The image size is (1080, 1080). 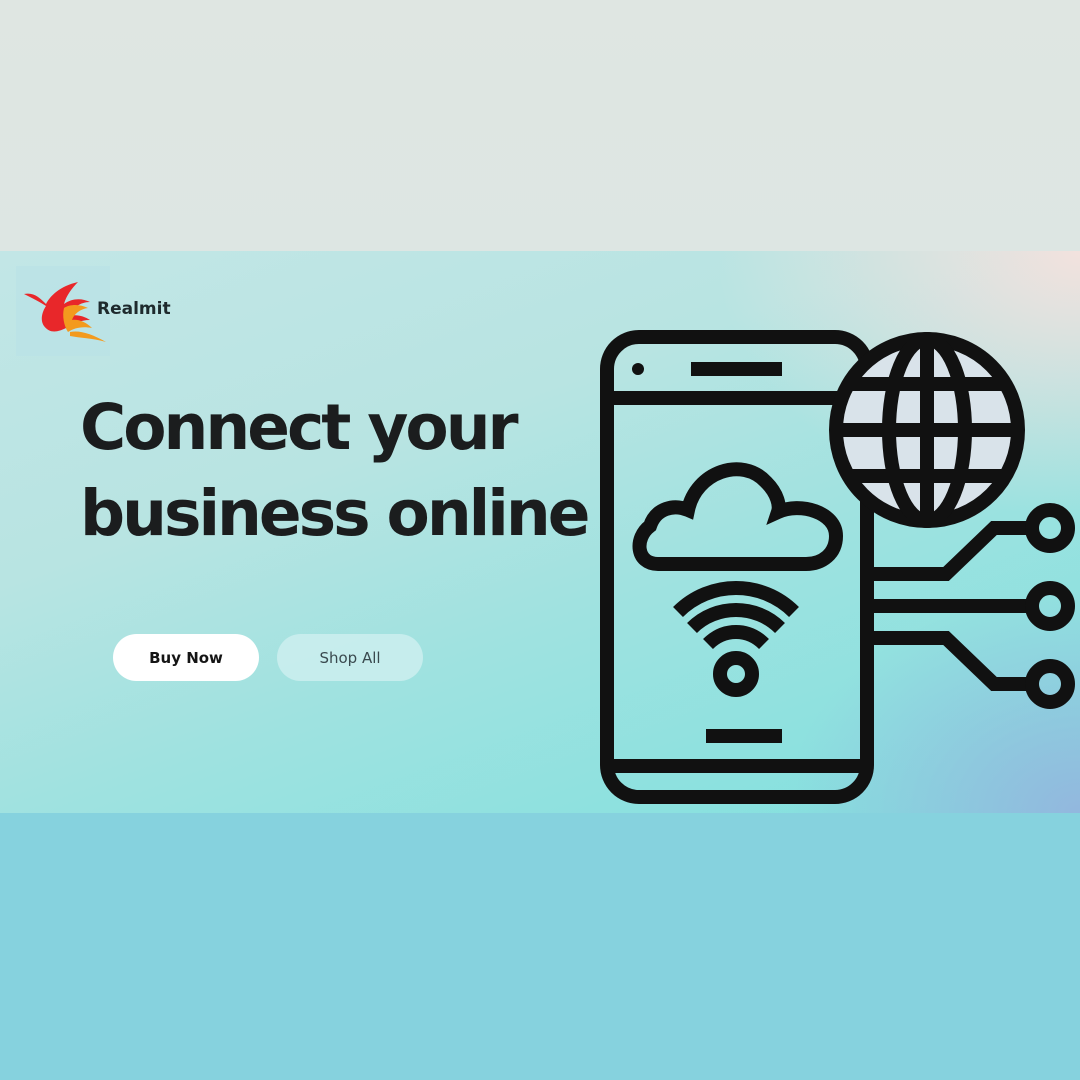 I want to click on cloud-icon, so click(x=738, y=516).